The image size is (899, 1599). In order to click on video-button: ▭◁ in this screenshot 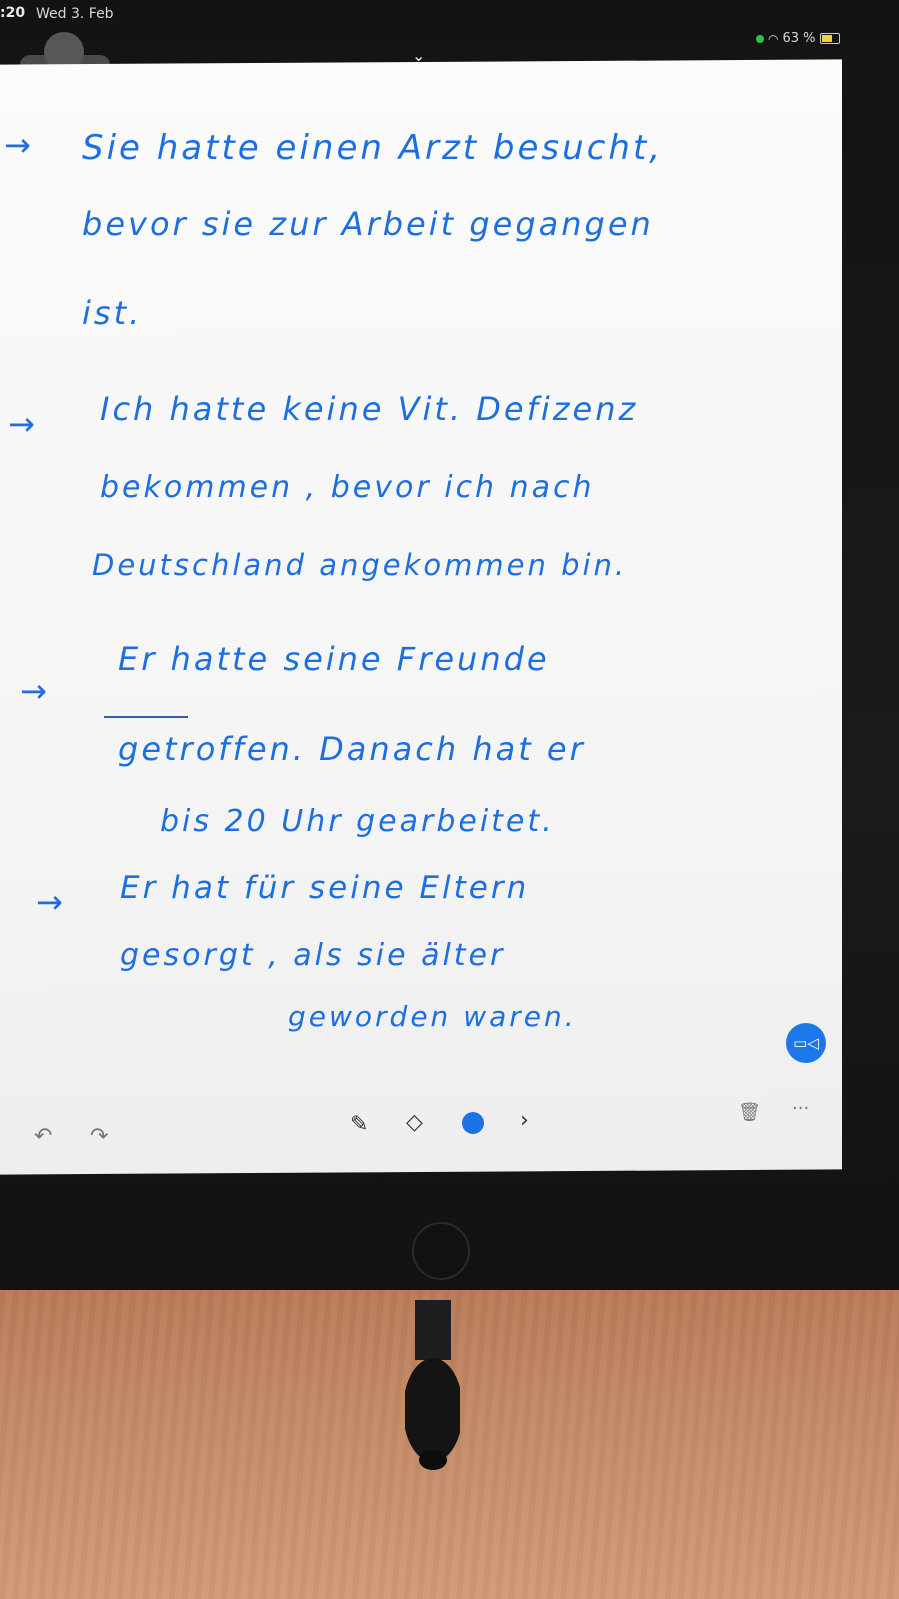, I will do `click(806, 1043)`.